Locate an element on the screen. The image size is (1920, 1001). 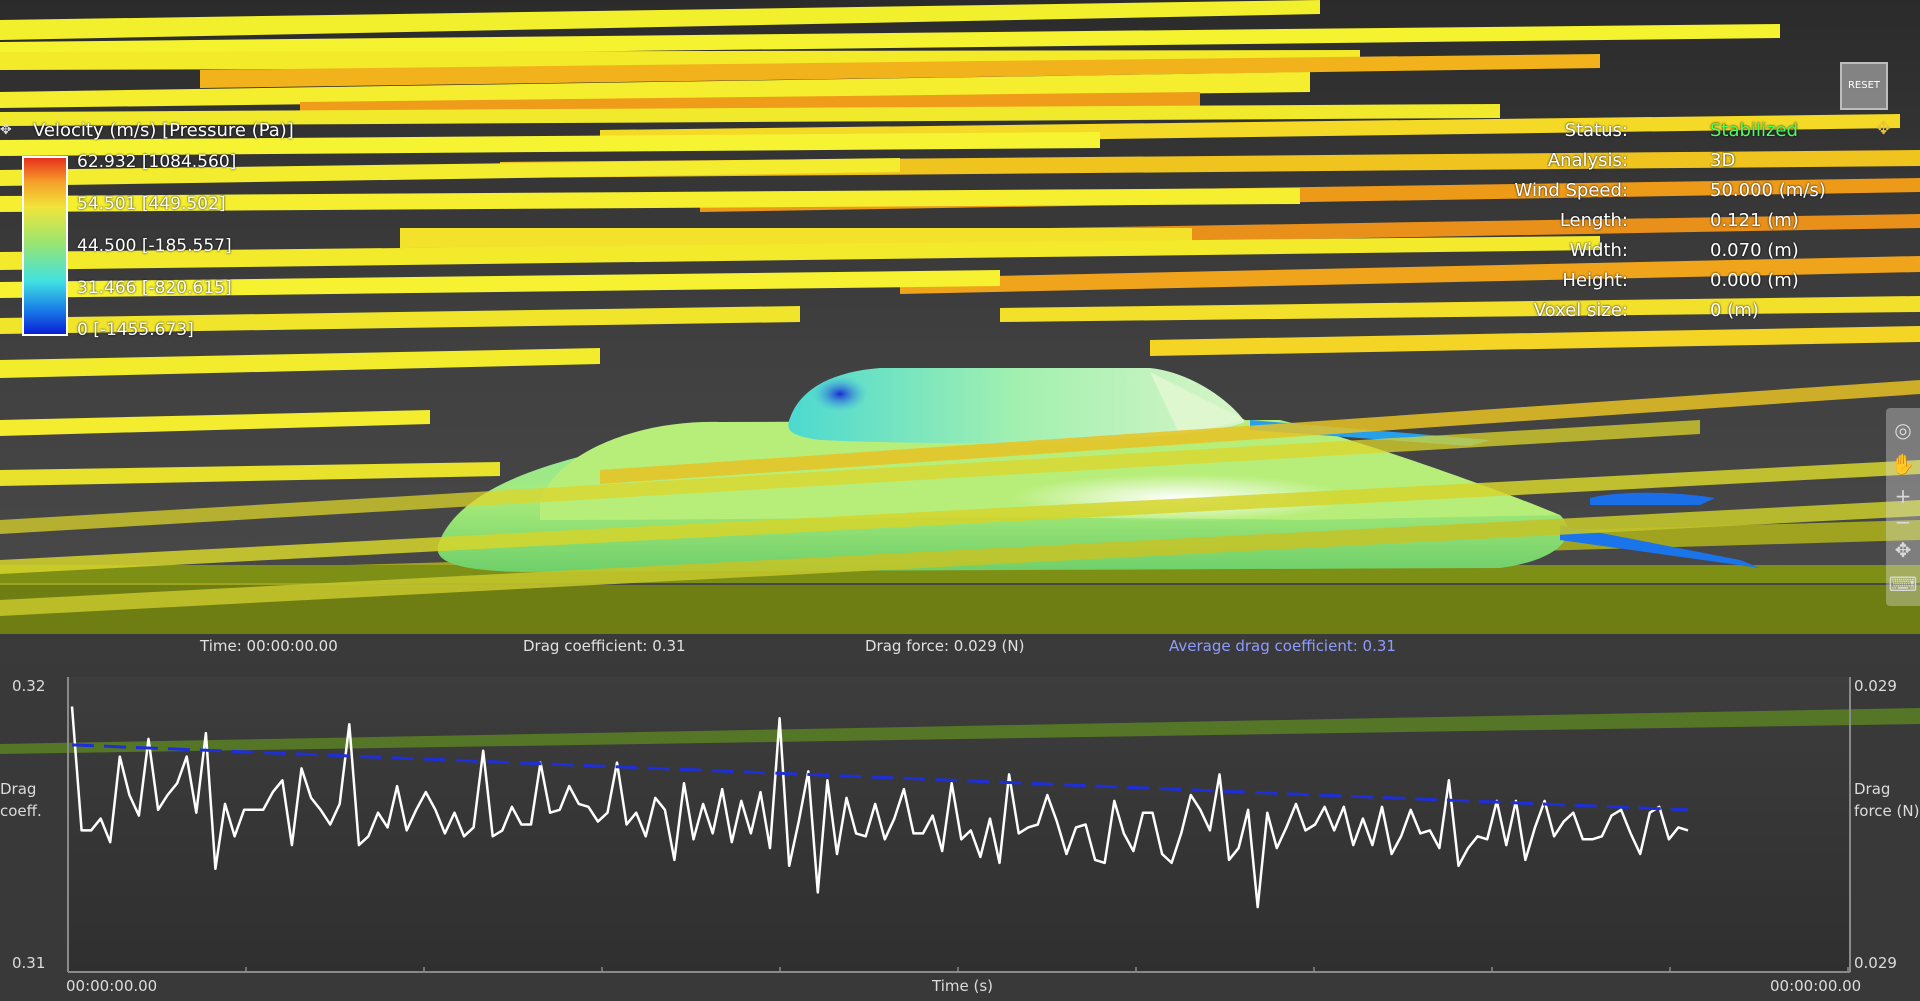
y-right-bottom-tick: 0.029 is located at coordinates (1875, 963).